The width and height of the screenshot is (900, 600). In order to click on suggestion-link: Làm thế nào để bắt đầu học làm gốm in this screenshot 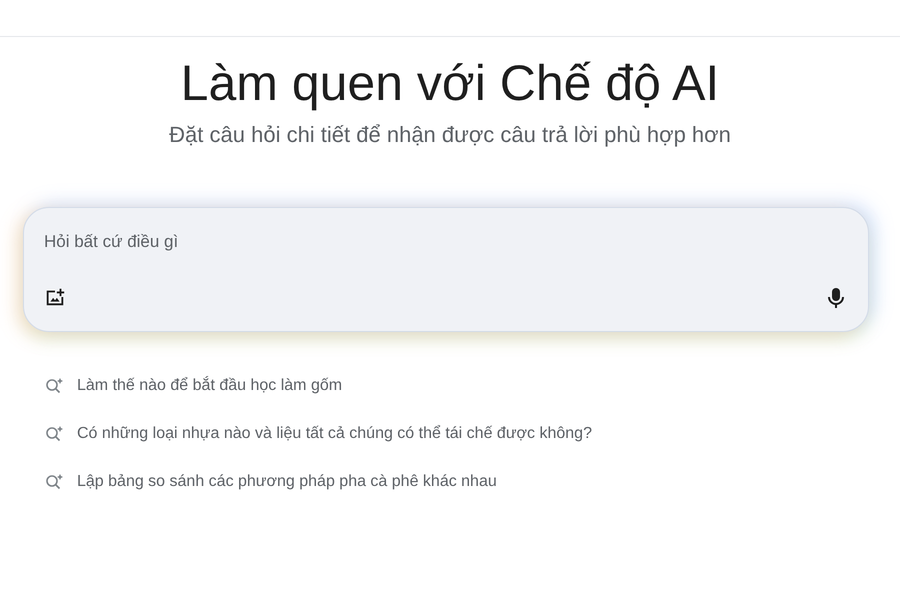, I will do `click(209, 386)`.